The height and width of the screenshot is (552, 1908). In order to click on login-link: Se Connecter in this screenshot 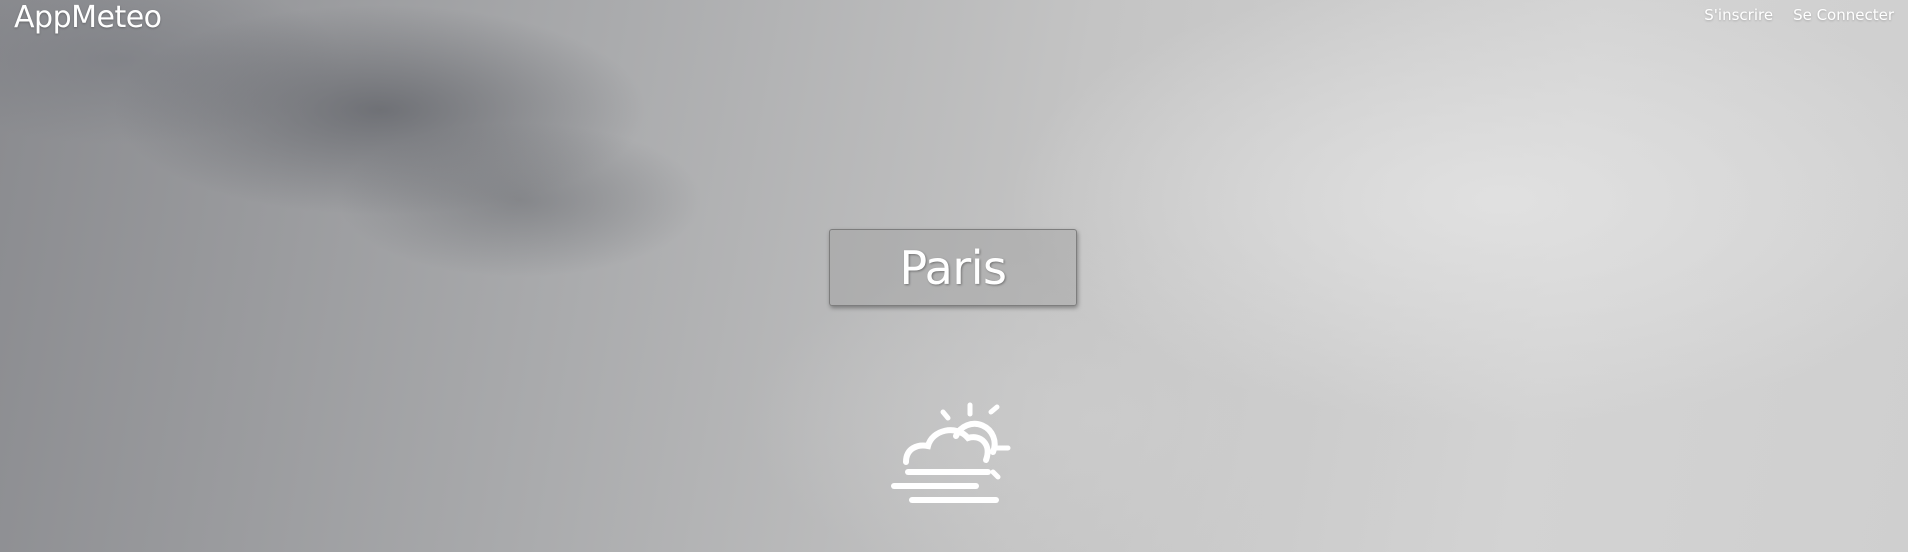, I will do `click(1843, 15)`.